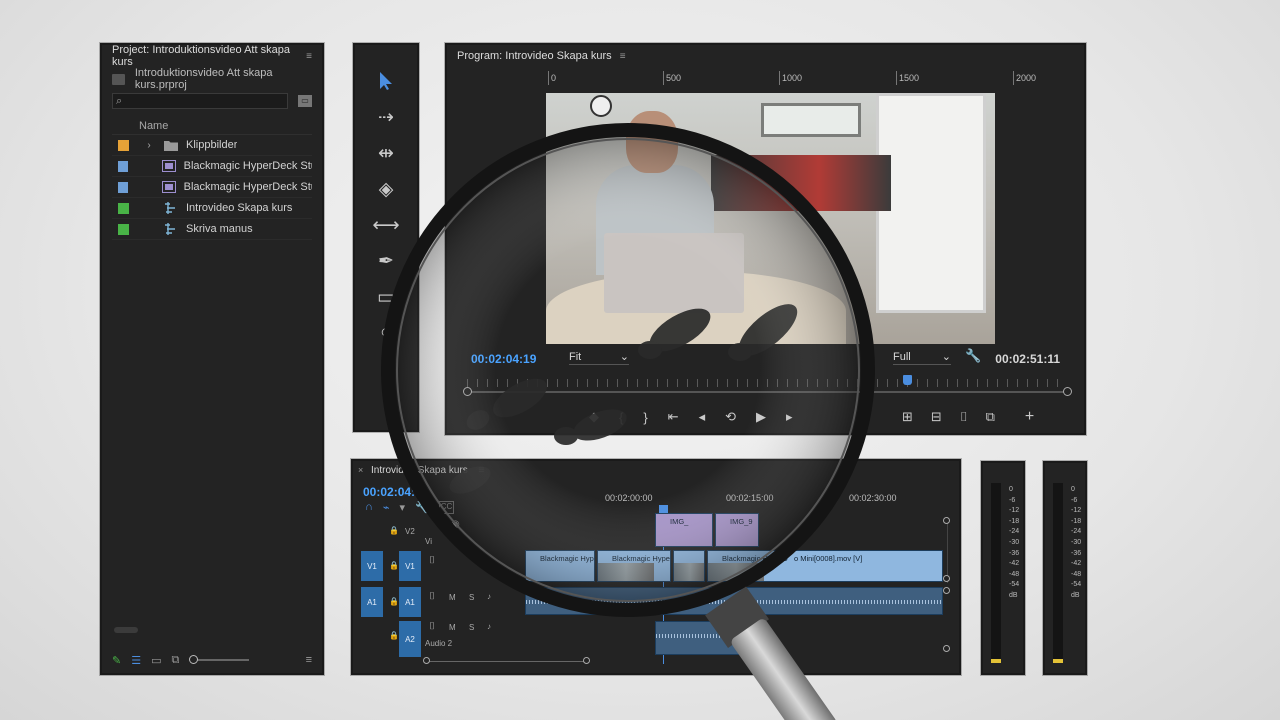  I want to click on timeline-clip: IMG_9, so click(737, 530).